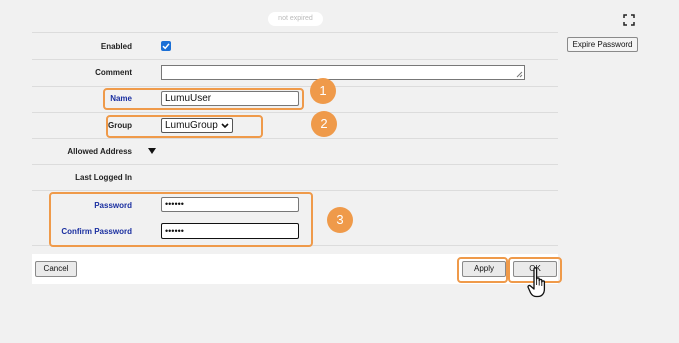 The image size is (679, 343). I want to click on callout-badge-2: 2, so click(324, 124).